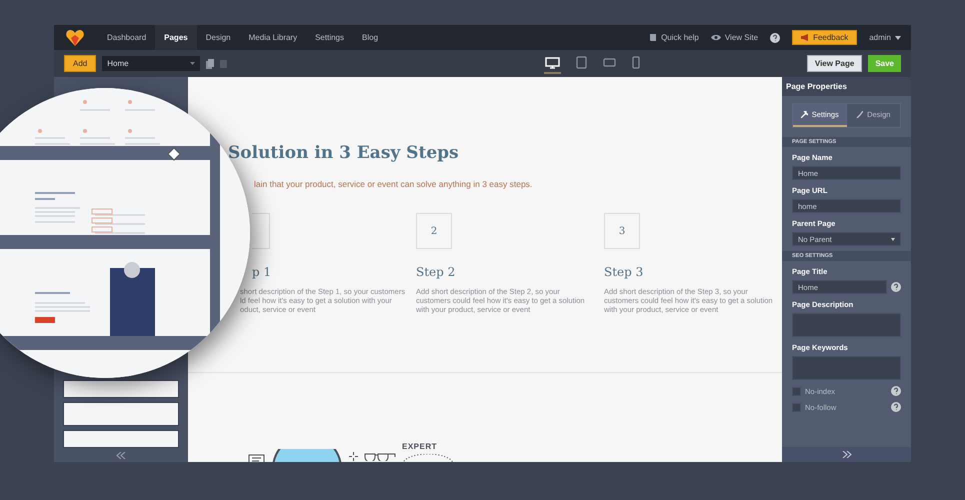 The image size is (965, 500). I want to click on nav-tab: Design, so click(218, 37).